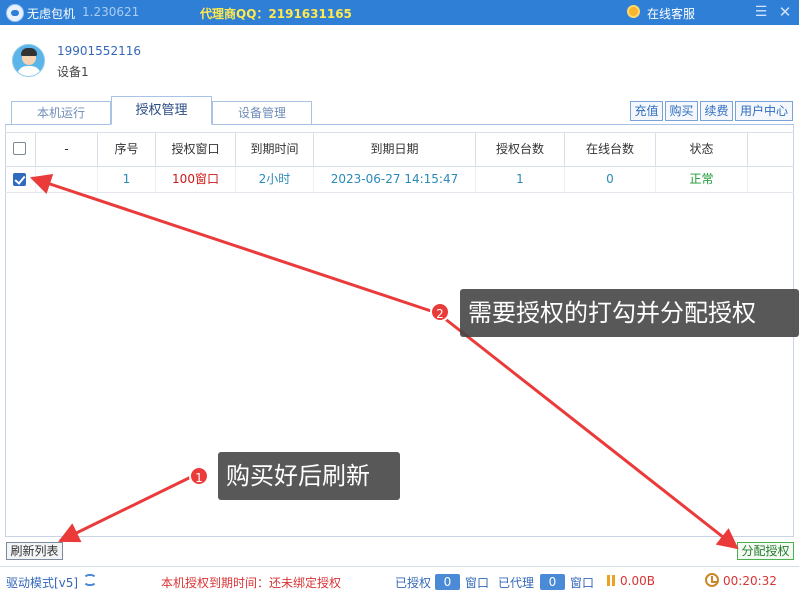 This screenshot has height=594, width=799. Describe the element at coordinates (111, 12) in the screenshot. I see `app-version: 1.230621` at that location.